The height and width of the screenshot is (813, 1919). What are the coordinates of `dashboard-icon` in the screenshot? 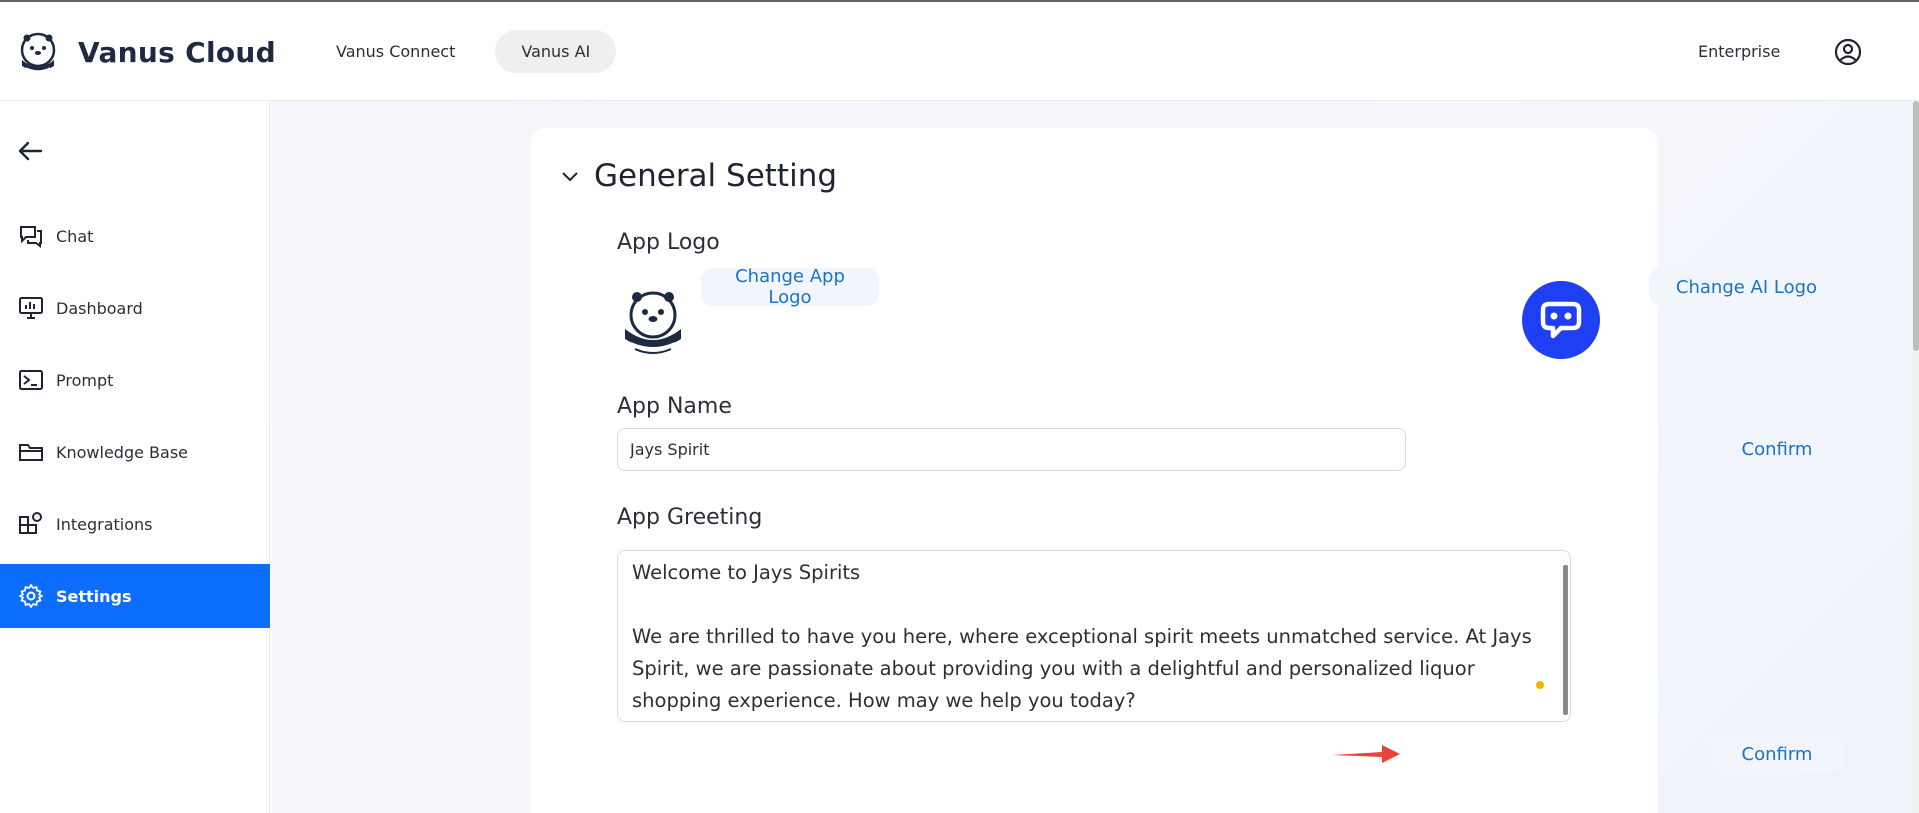 It's located at (31, 308).